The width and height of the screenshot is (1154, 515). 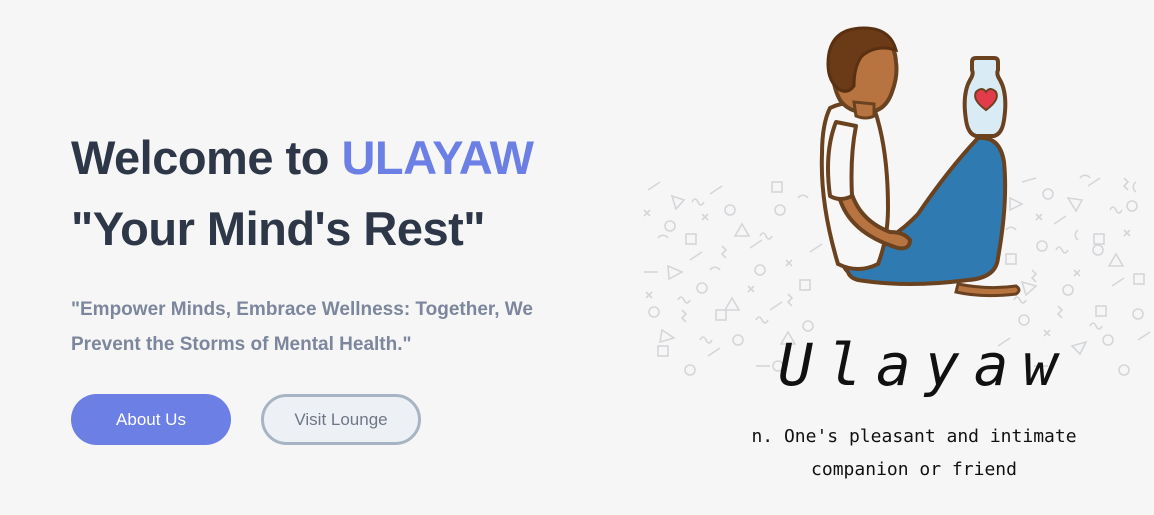 I want to click on hero-button-row: About Us Visit Lounge, so click(x=246, y=419).